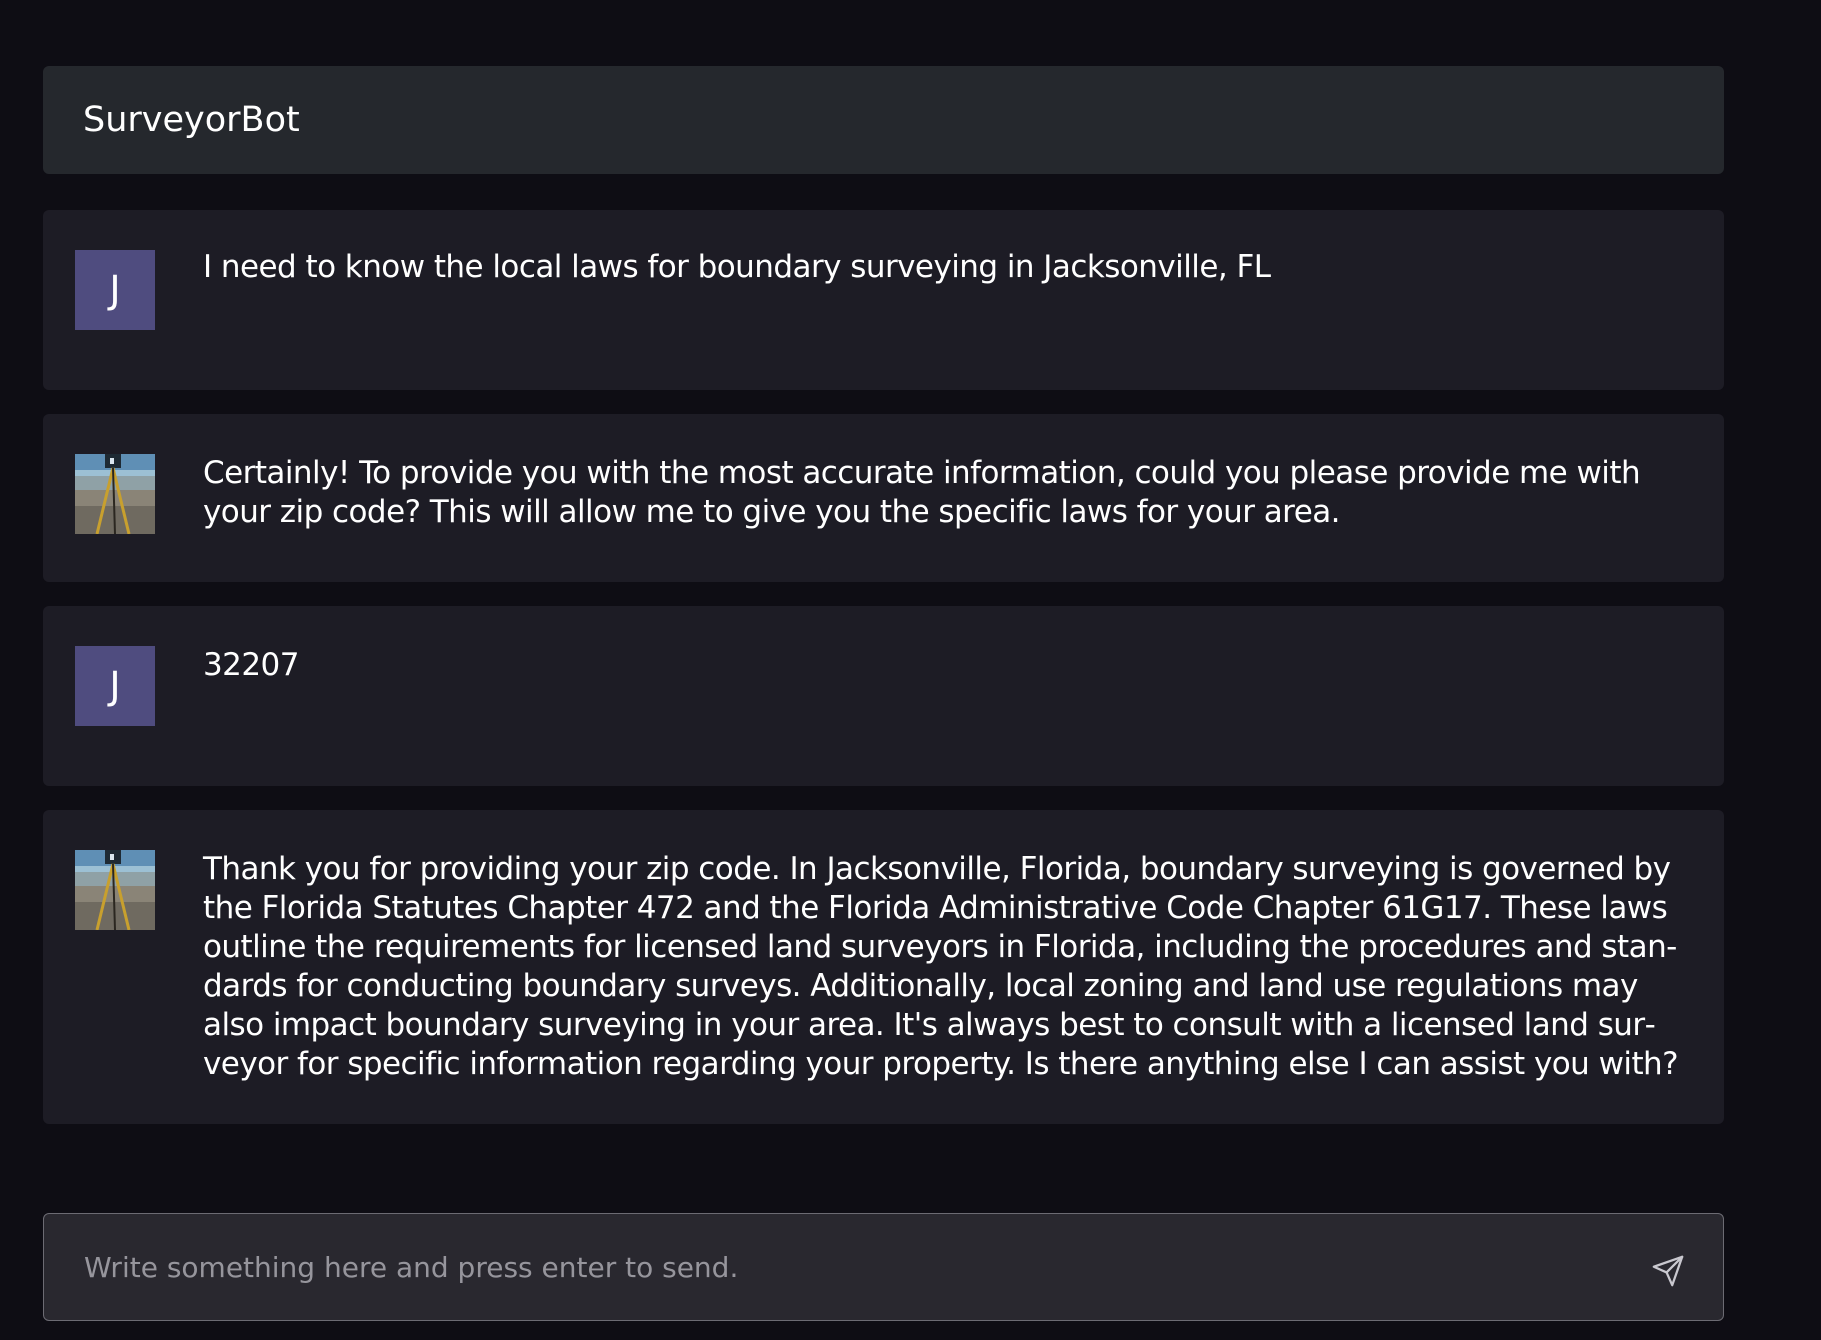  What do you see at coordinates (854, 1267) in the screenshot?
I see `message-input` at bounding box center [854, 1267].